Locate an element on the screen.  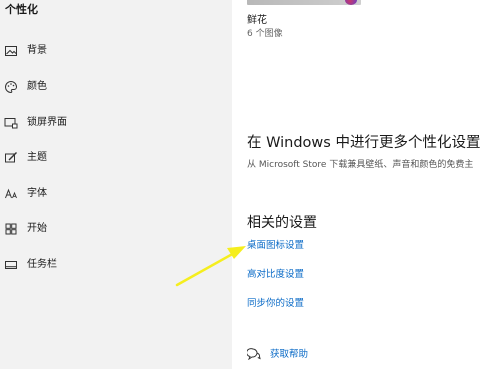
sidebar-item-label: 锁屏界面 is located at coordinates (47, 122).